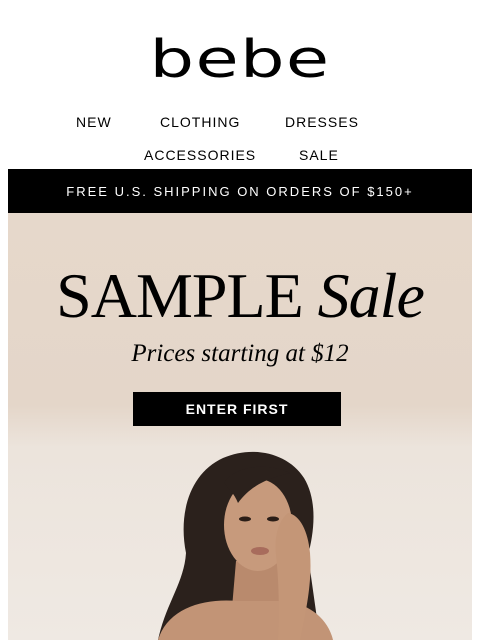  What do you see at coordinates (237, 409) in the screenshot?
I see `enter-first-button: ENTER FIRST` at bounding box center [237, 409].